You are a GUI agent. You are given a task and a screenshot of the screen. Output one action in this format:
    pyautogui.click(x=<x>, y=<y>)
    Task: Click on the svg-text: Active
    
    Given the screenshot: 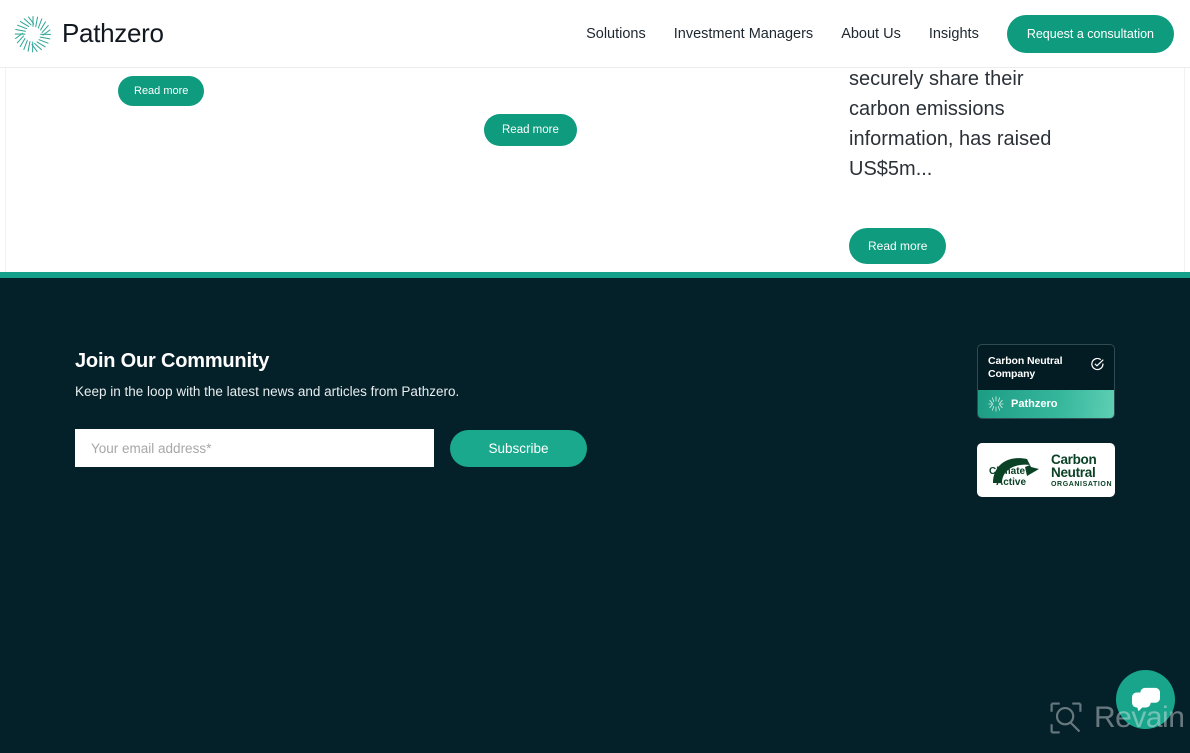 What is the action you would take?
    pyautogui.click(x=1011, y=482)
    